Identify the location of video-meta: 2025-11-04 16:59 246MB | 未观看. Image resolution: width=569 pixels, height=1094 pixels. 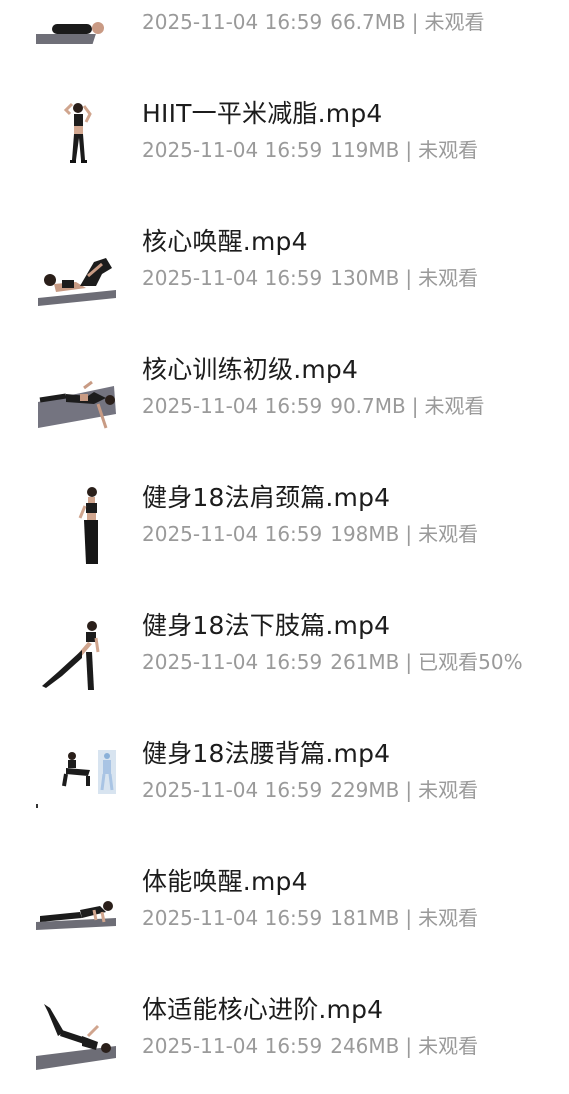
(310, 1044).